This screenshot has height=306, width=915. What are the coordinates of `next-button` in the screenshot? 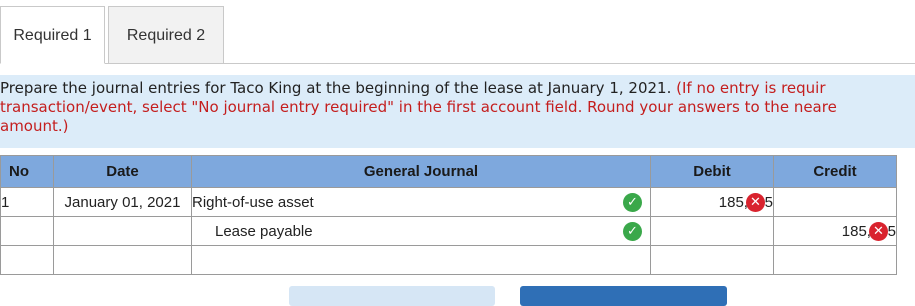 It's located at (623, 296).